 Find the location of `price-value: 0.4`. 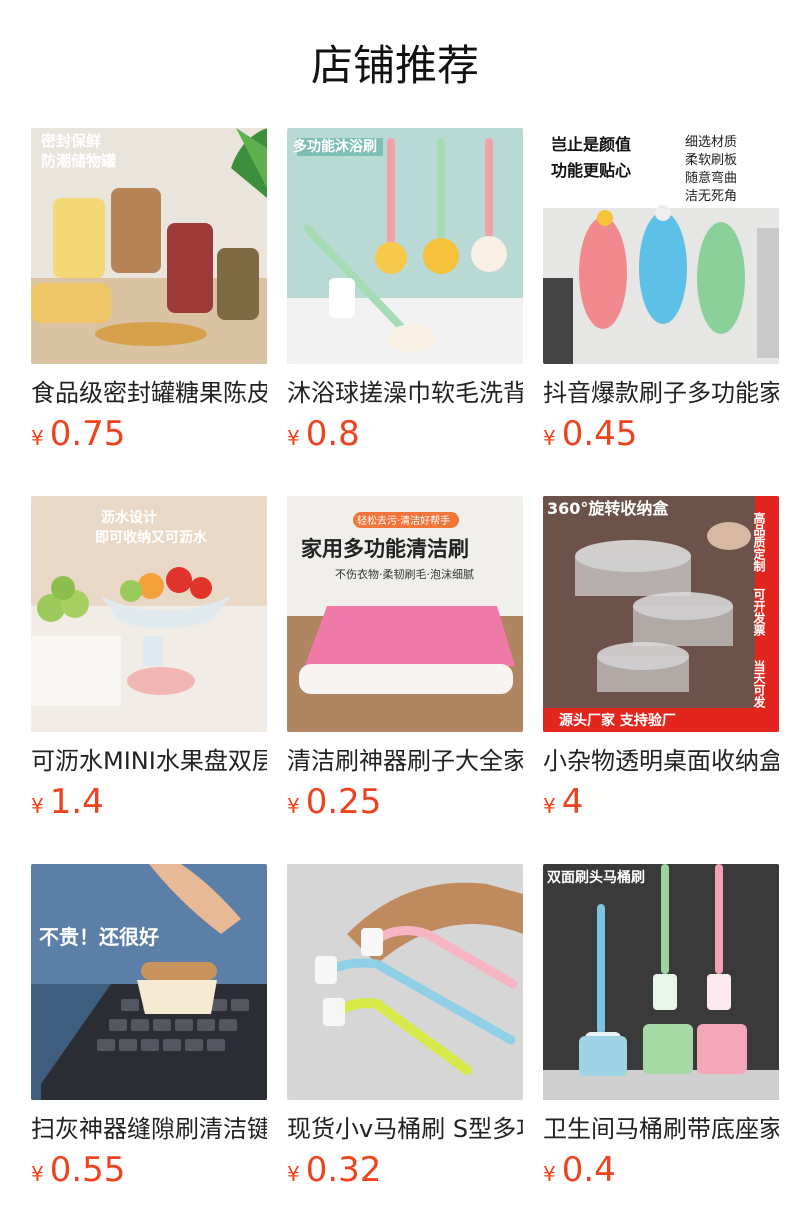

price-value: 0.4 is located at coordinates (588, 1170).